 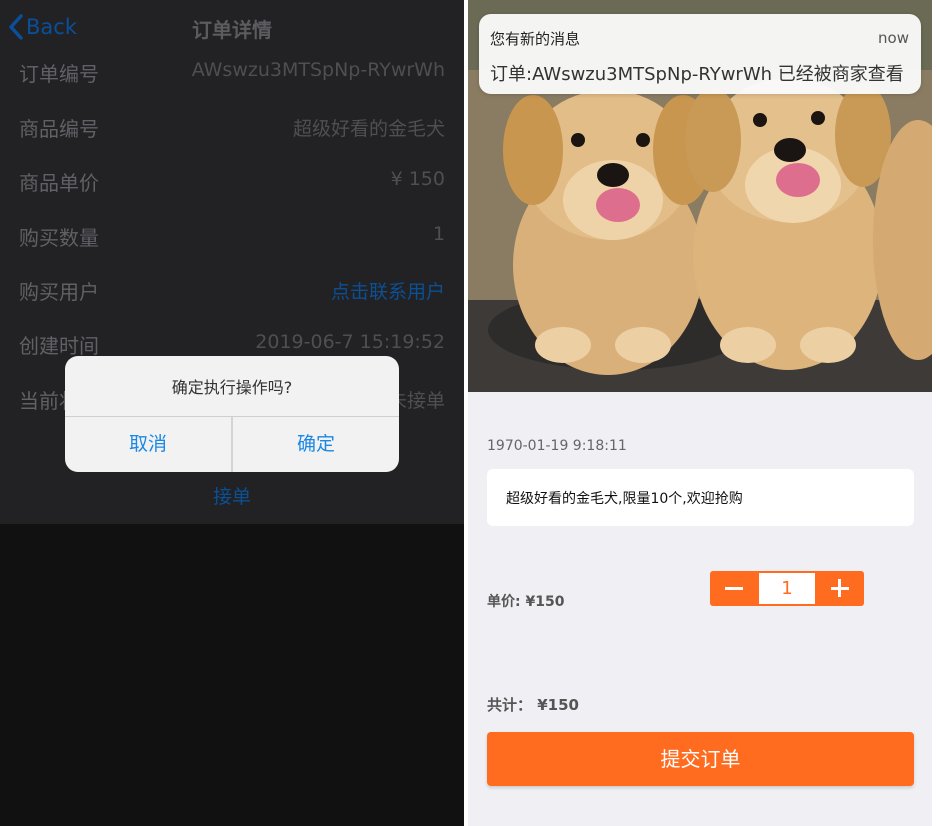 I want to click on quantity-row: 购买数量 1, so click(x=232, y=235).